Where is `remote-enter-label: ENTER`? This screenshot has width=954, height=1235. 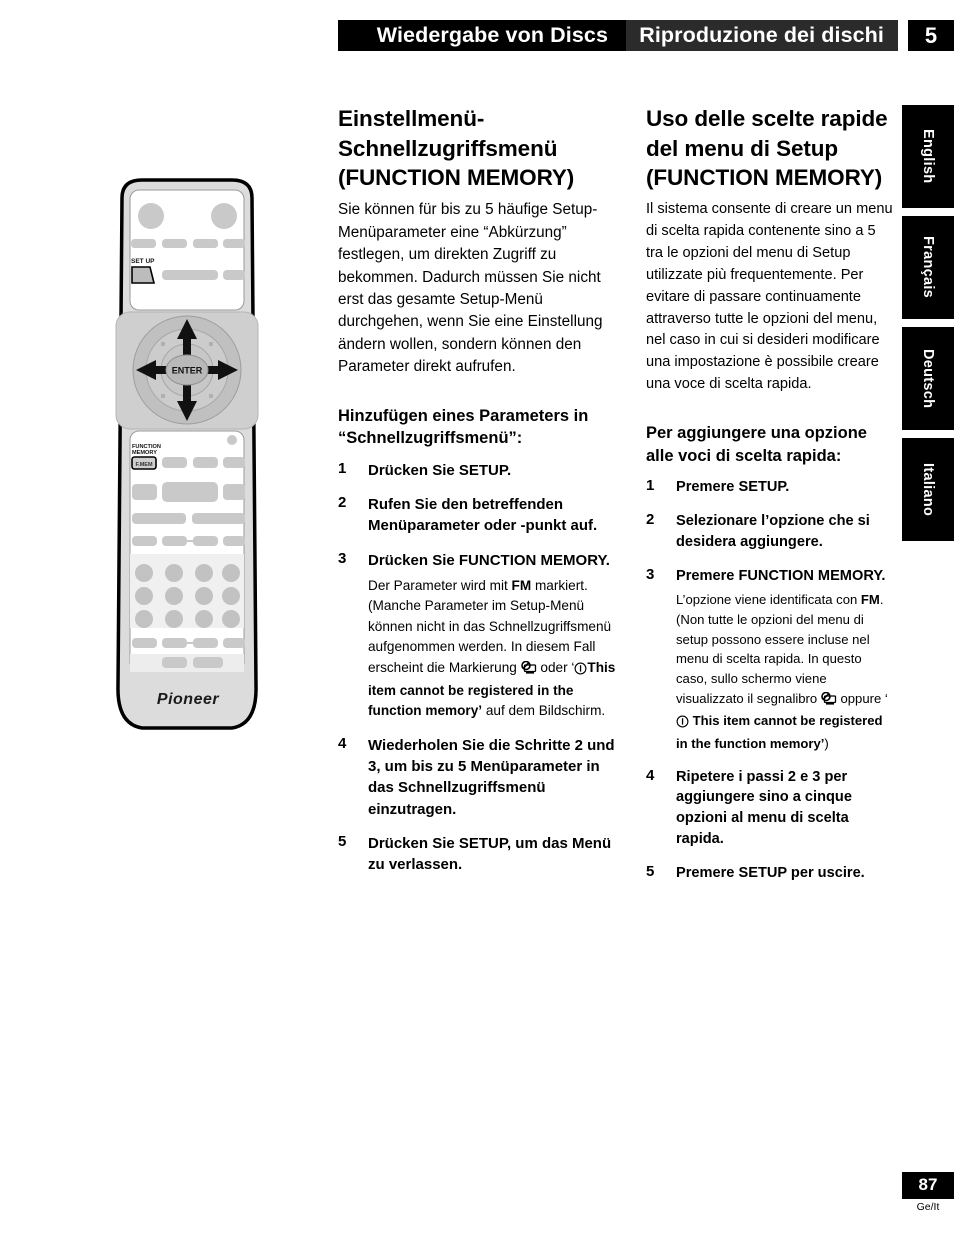 remote-enter-label: ENTER is located at coordinates (187, 371).